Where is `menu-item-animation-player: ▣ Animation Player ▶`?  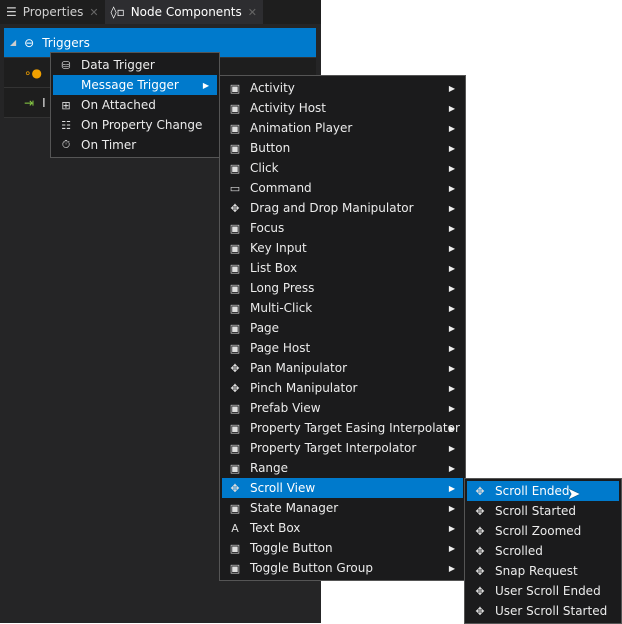
menu-item-animation-player: ▣ Animation Player ▶ is located at coordinates (342, 128).